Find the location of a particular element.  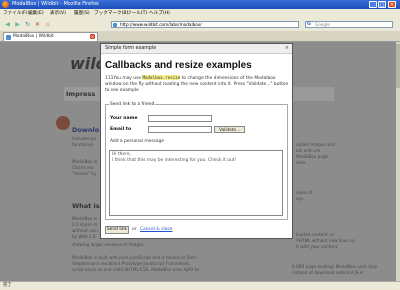

menu-edit: 編集(E) is located at coordinates (36, 13).